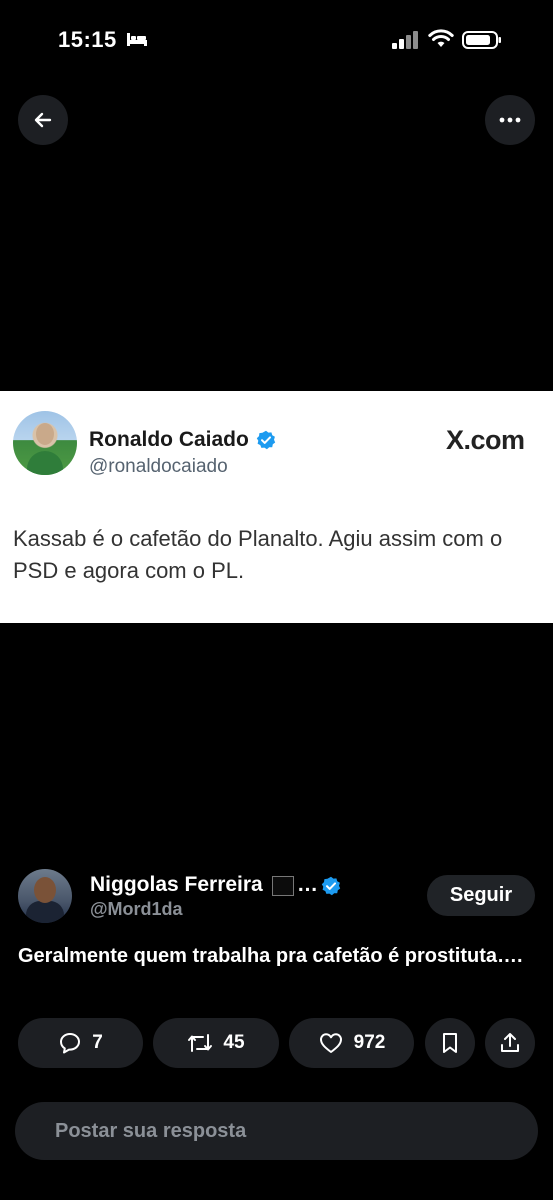 The image size is (553, 1200). I want to click on flag-emoji-icon, so click(283, 886).